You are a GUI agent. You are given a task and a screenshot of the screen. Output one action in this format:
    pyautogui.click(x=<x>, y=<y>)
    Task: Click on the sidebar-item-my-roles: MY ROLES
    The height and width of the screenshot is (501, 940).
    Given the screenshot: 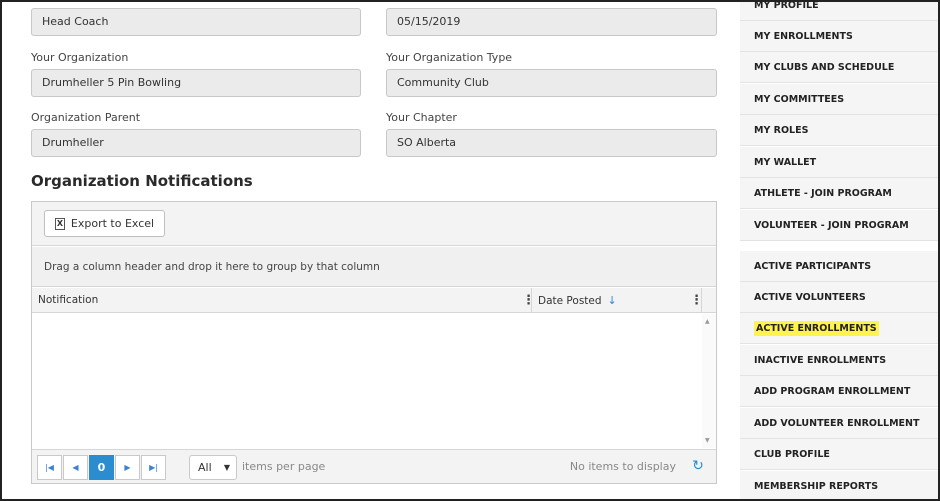 What is the action you would take?
    pyautogui.click(x=839, y=130)
    